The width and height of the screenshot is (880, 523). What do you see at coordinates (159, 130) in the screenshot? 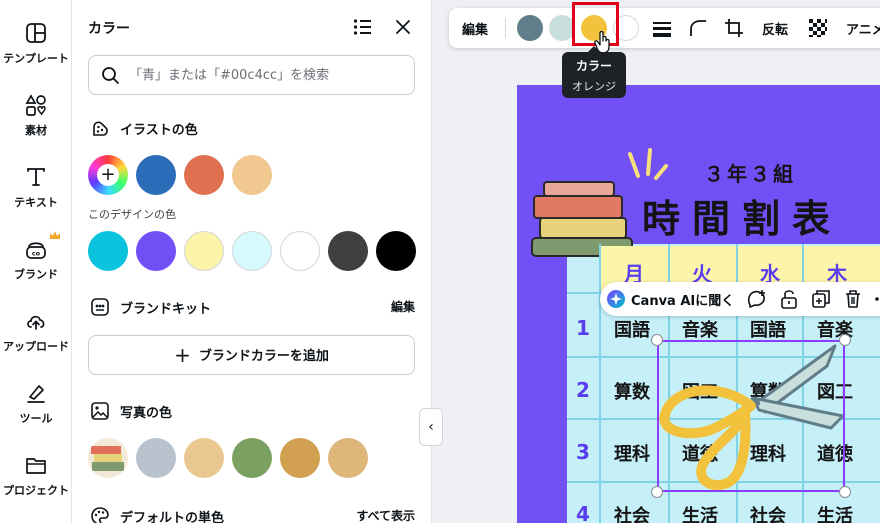
I see `illust-colors-title: イラストの色` at bounding box center [159, 130].